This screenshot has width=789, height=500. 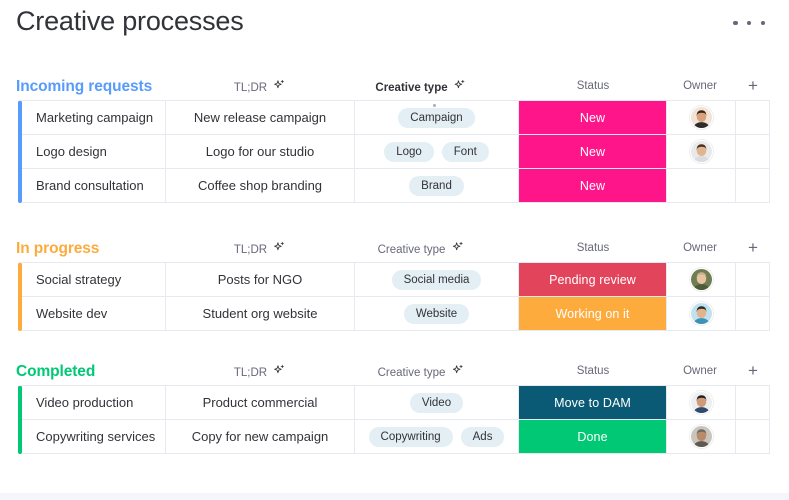 I want to click on cell-item-name: Logo design, so click(x=94, y=152).